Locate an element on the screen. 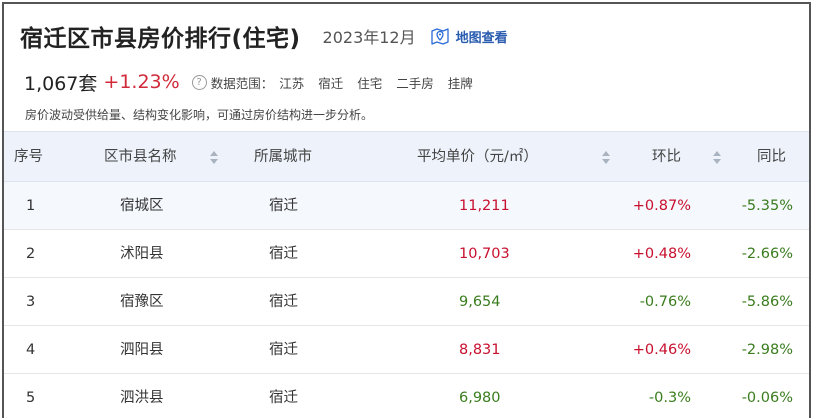 The height and width of the screenshot is (420, 814). row-district: 沭阳县 is located at coordinates (142, 254).